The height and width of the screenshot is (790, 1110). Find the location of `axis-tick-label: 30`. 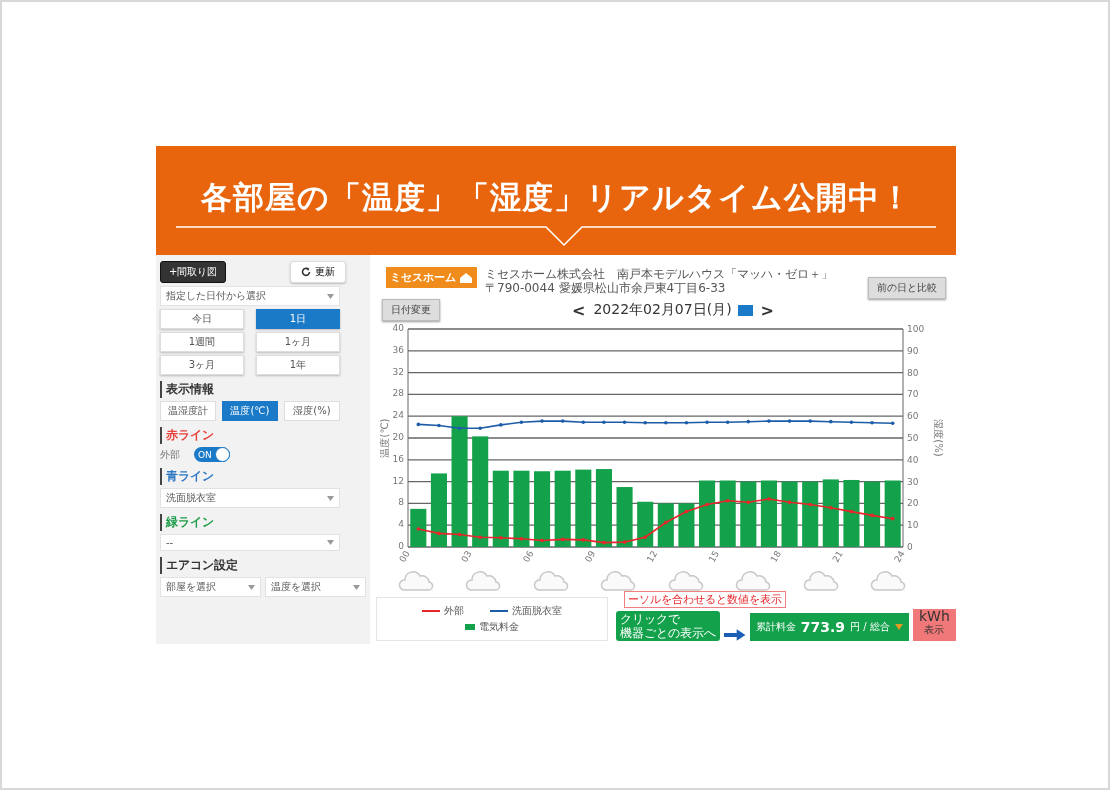

axis-tick-label: 30 is located at coordinates (913, 481).